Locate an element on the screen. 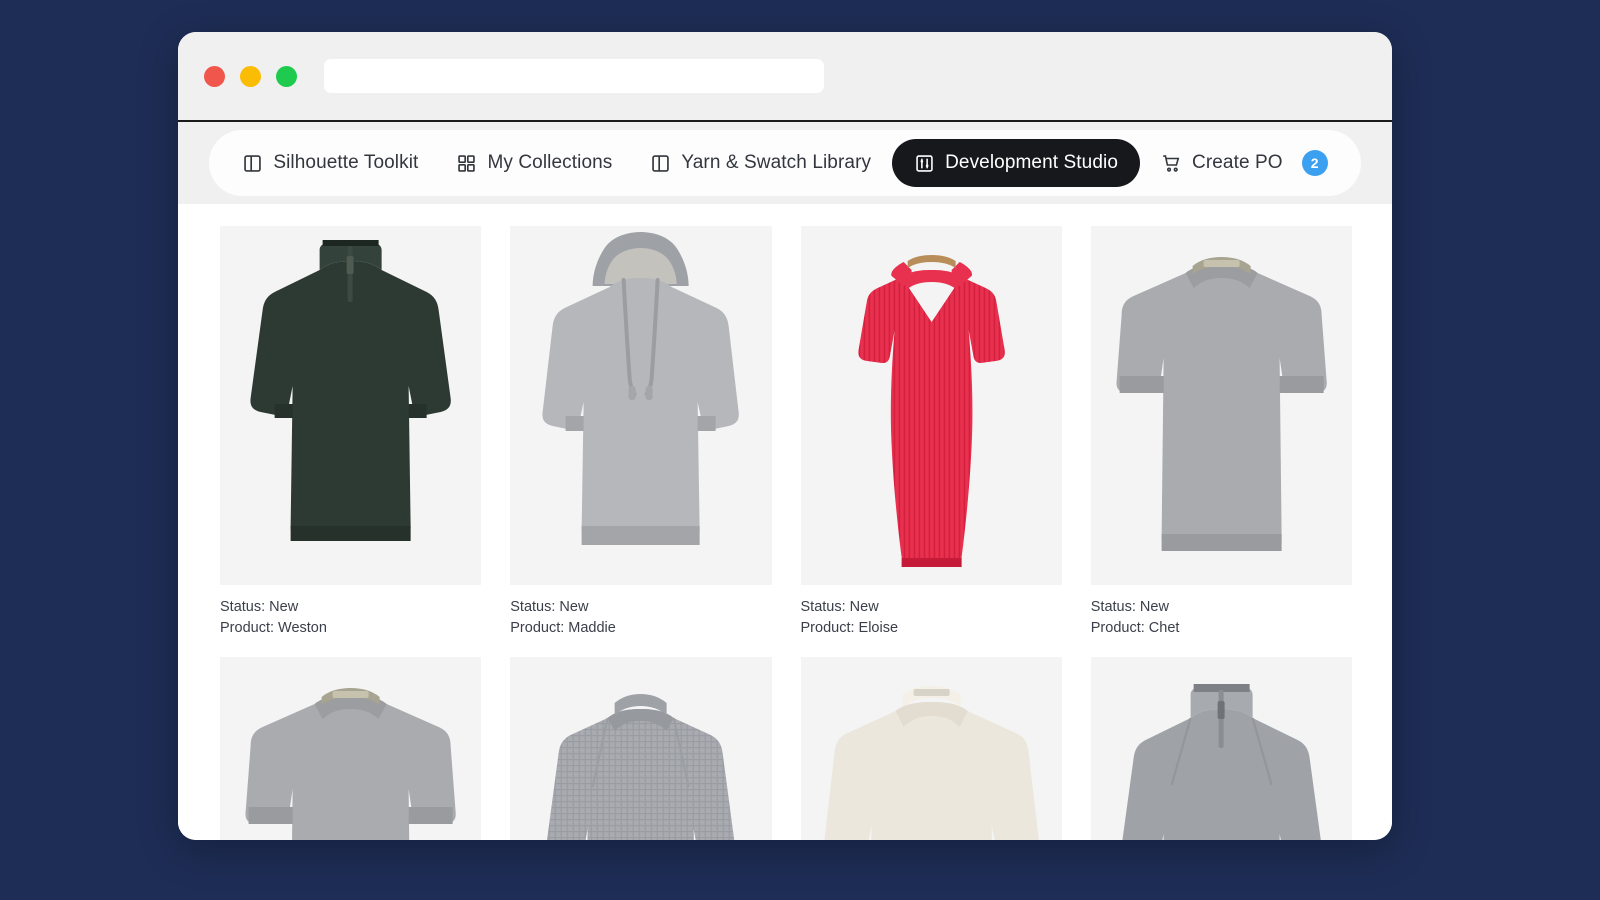 This screenshot has width=1600, height=900. ribbed-polo-dress-image is located at coordinates (931, 405).